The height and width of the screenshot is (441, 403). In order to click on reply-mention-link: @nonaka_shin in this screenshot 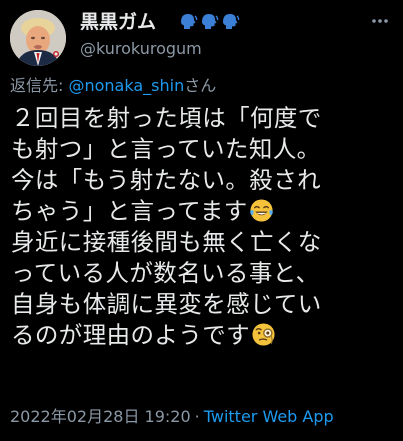, I will do `click(126, 85)`.